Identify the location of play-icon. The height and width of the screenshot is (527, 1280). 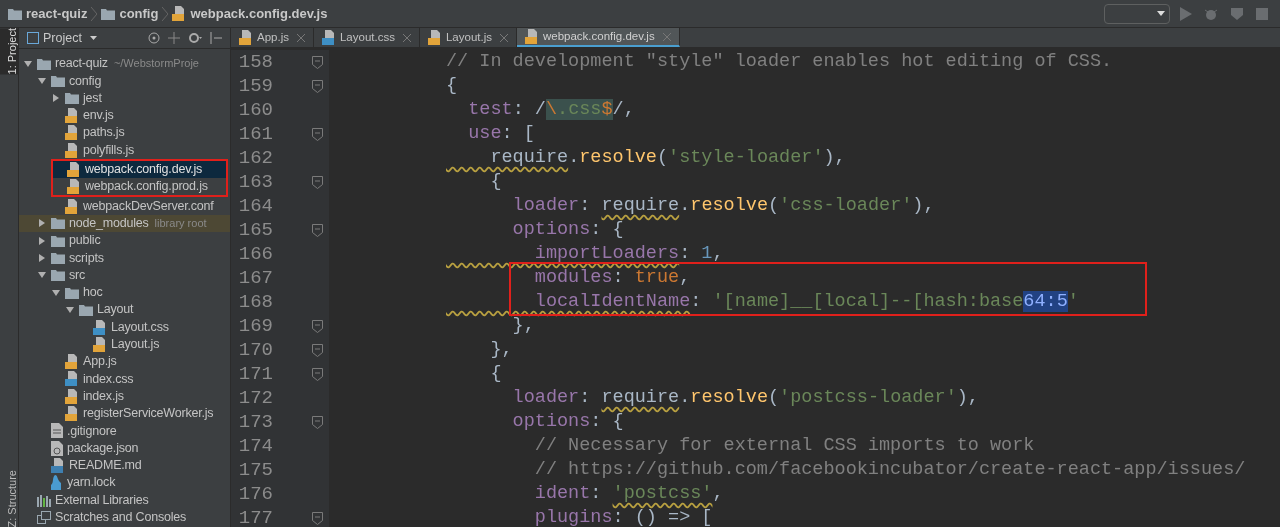
(1186, 13).